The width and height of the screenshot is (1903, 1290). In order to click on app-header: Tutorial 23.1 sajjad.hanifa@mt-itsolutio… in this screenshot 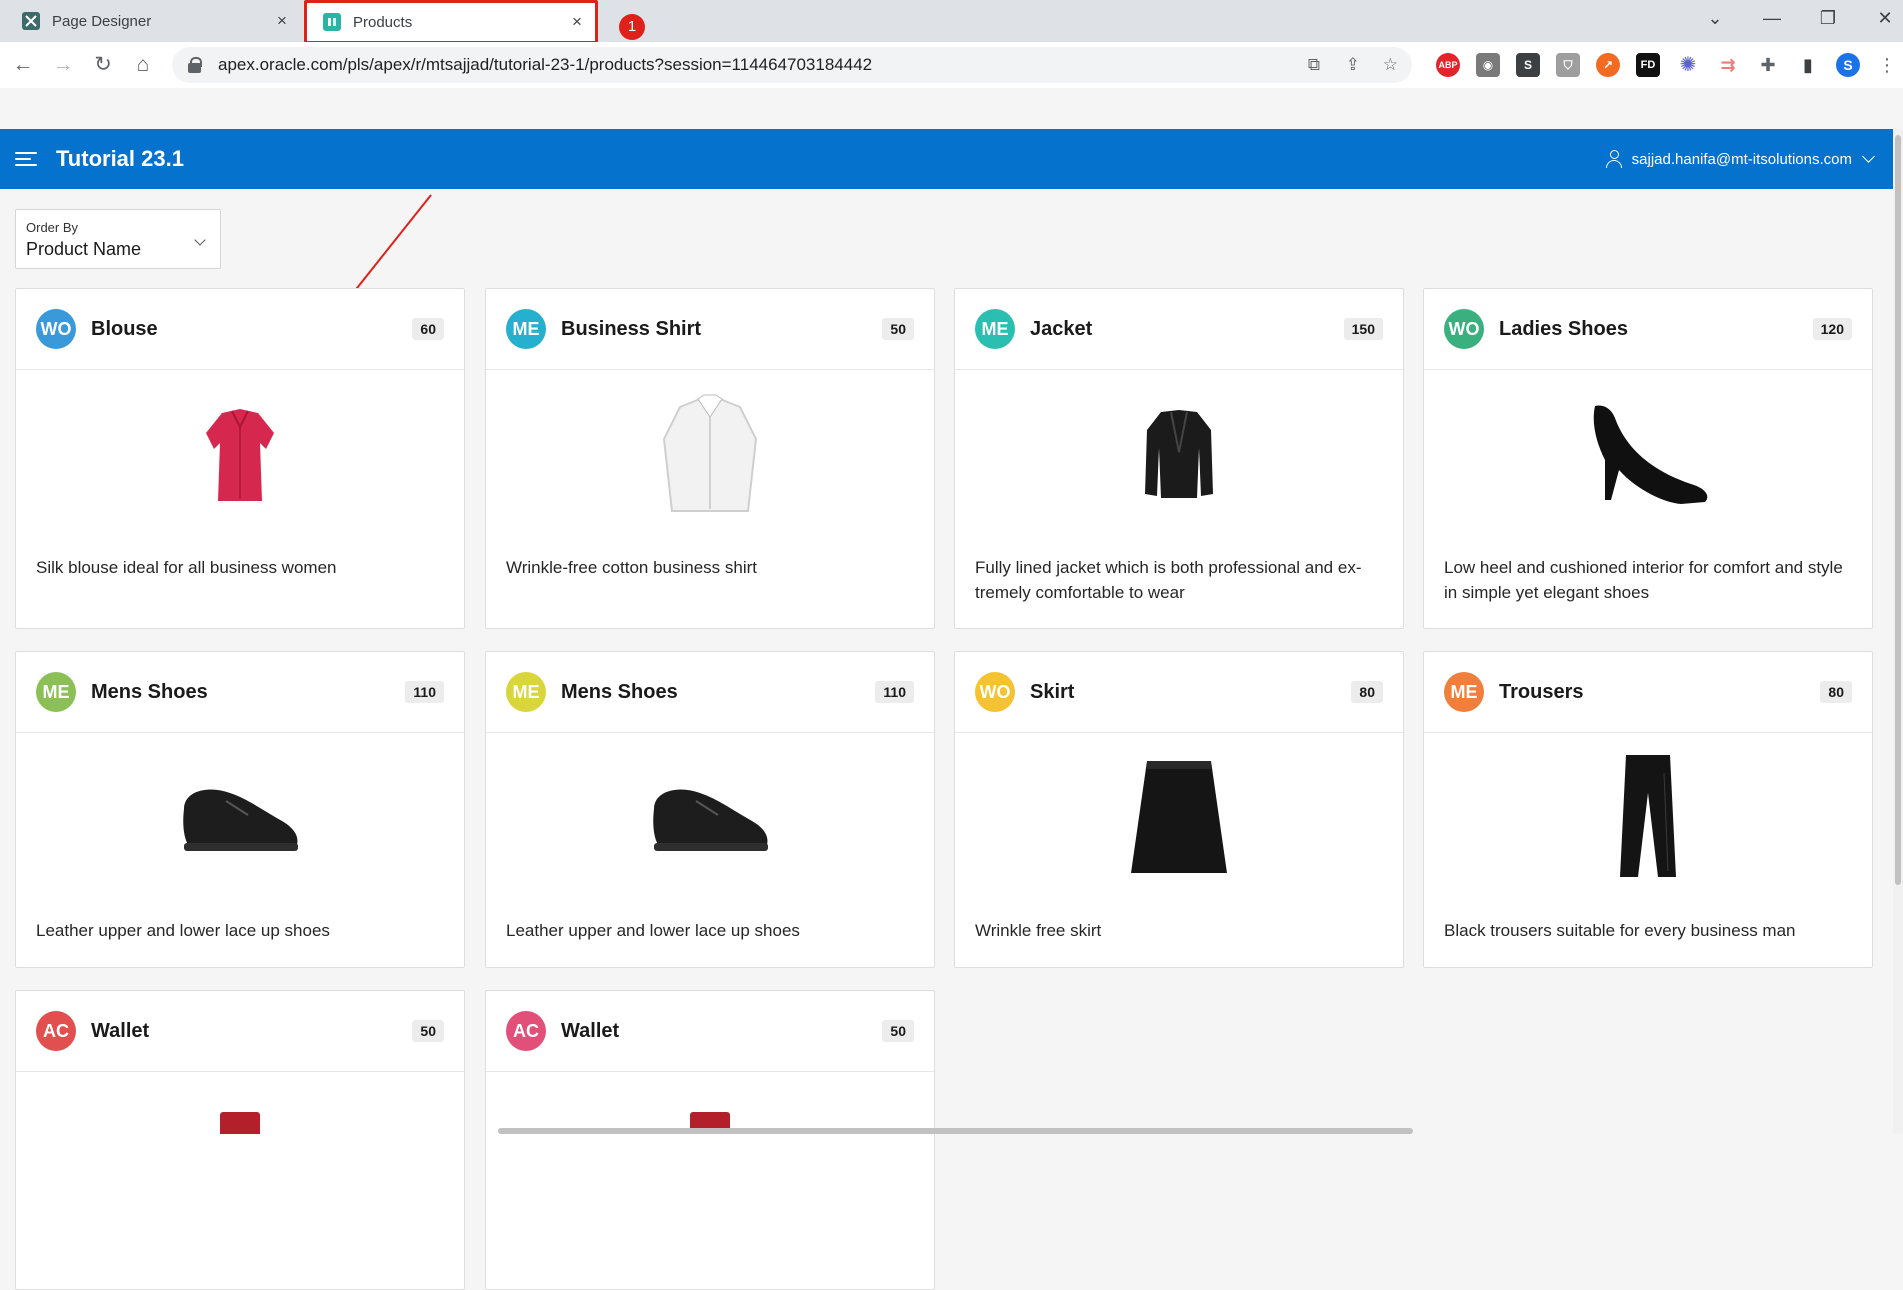, I will do `click(946, 159)`.